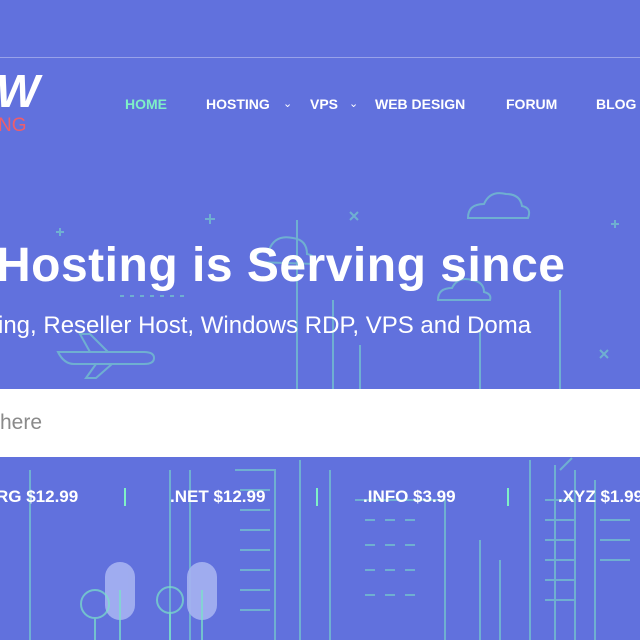 This screenshot has height=640, width=640. Describe the element at coordinates (283, 265) in the screenshot. I see `hero-headline: Hosting is Serving since` at that location.